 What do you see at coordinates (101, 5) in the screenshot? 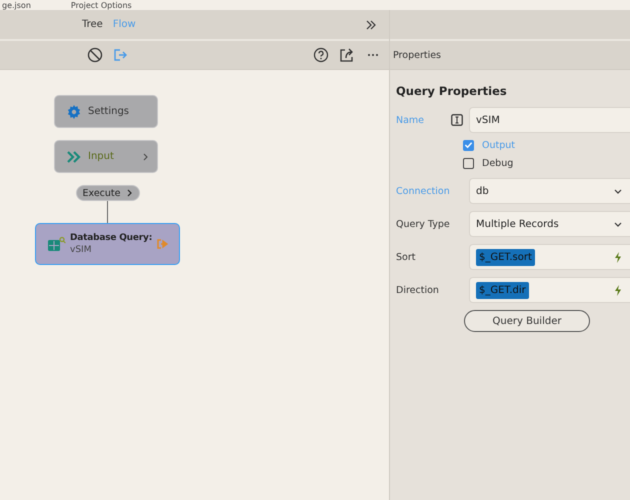
I see `menu-item: Project Options` at bounding box center [101, 5].